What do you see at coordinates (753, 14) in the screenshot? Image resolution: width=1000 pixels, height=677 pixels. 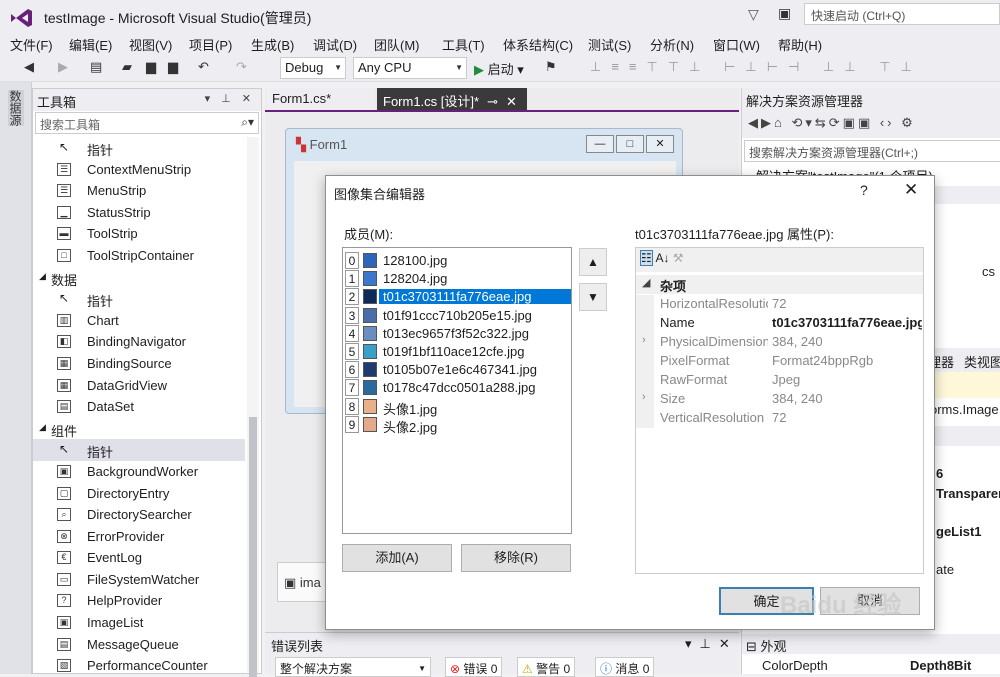 I see `filter-icon: ▽` at bounding box center [753, 14].